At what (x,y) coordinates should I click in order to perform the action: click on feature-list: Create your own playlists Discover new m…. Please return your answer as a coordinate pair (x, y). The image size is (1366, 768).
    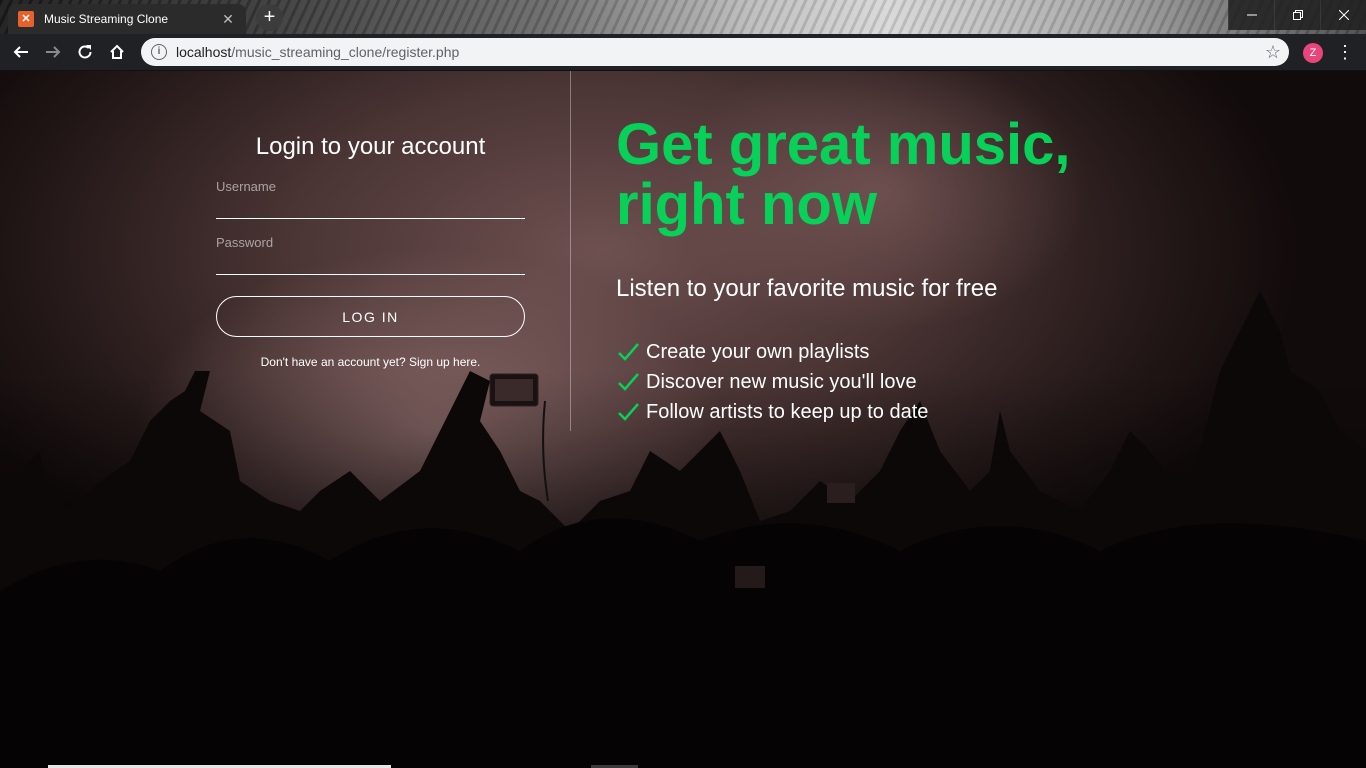
    Looking at the image, I should click on (772, 382).